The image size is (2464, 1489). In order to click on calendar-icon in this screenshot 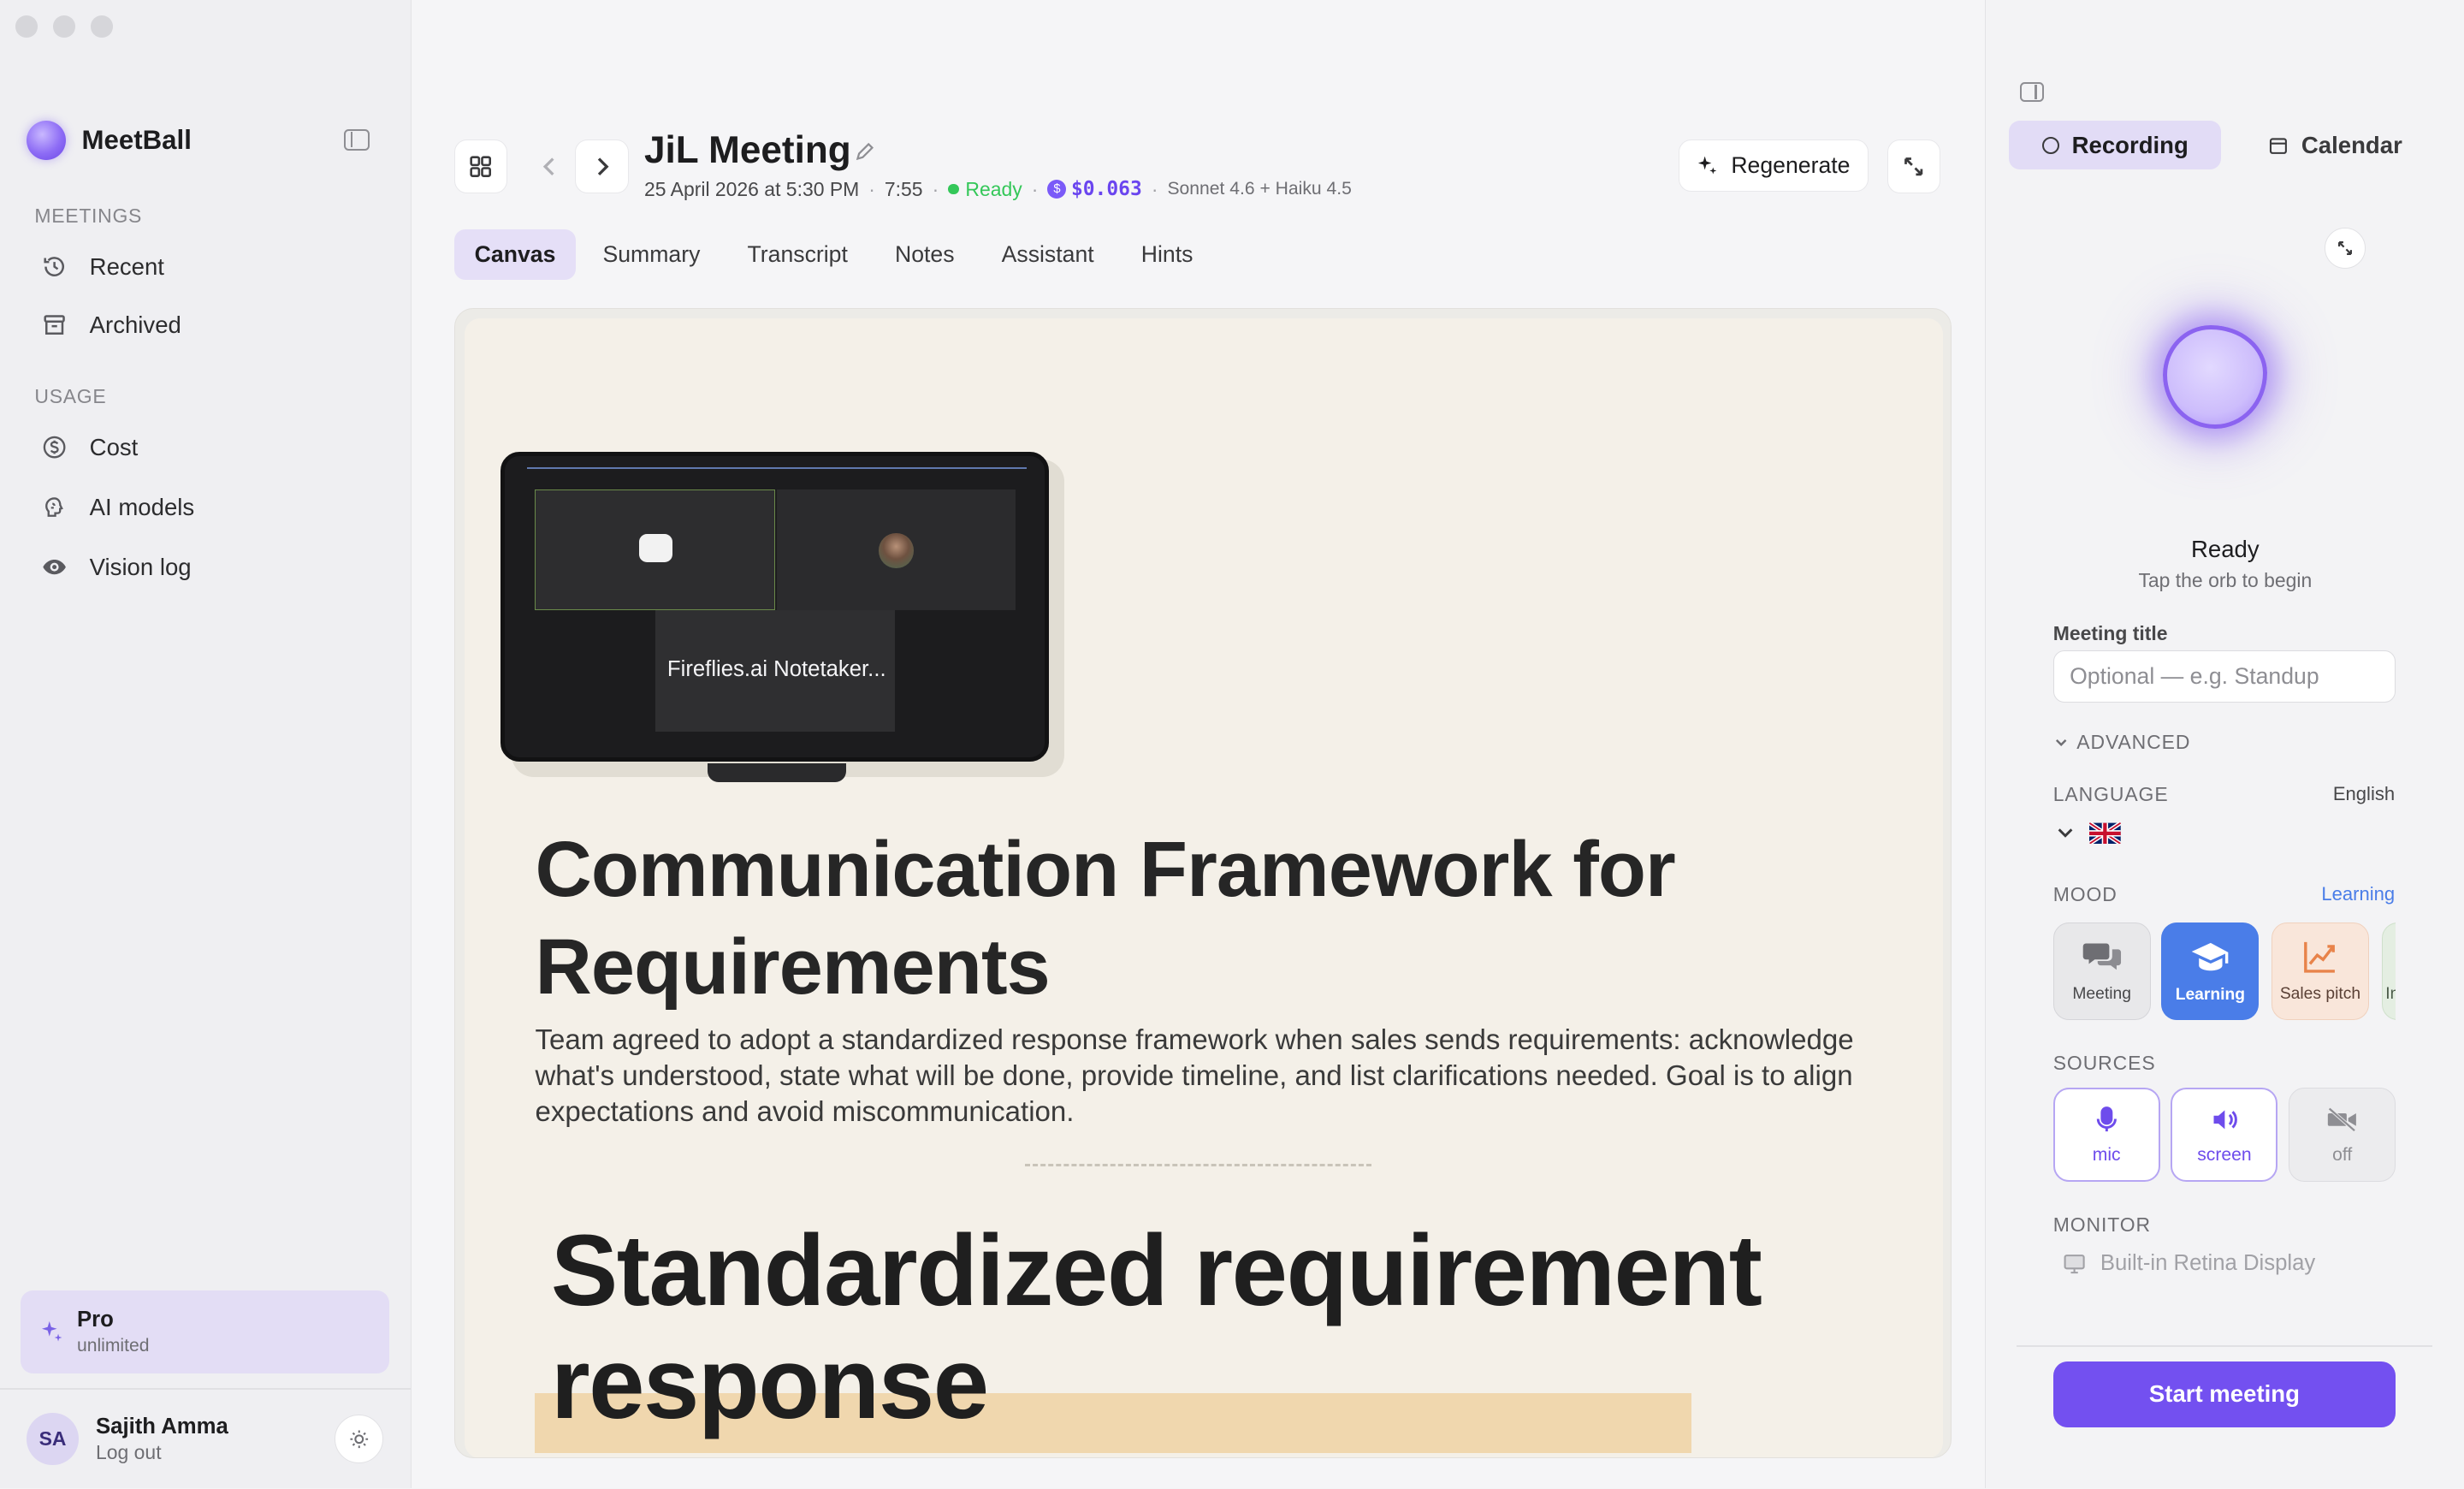, I will do `click(2279, 146)`.